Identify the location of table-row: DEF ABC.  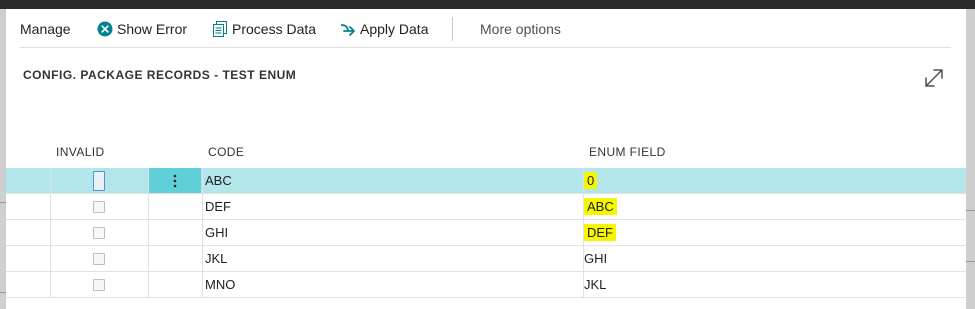
(486, 207).